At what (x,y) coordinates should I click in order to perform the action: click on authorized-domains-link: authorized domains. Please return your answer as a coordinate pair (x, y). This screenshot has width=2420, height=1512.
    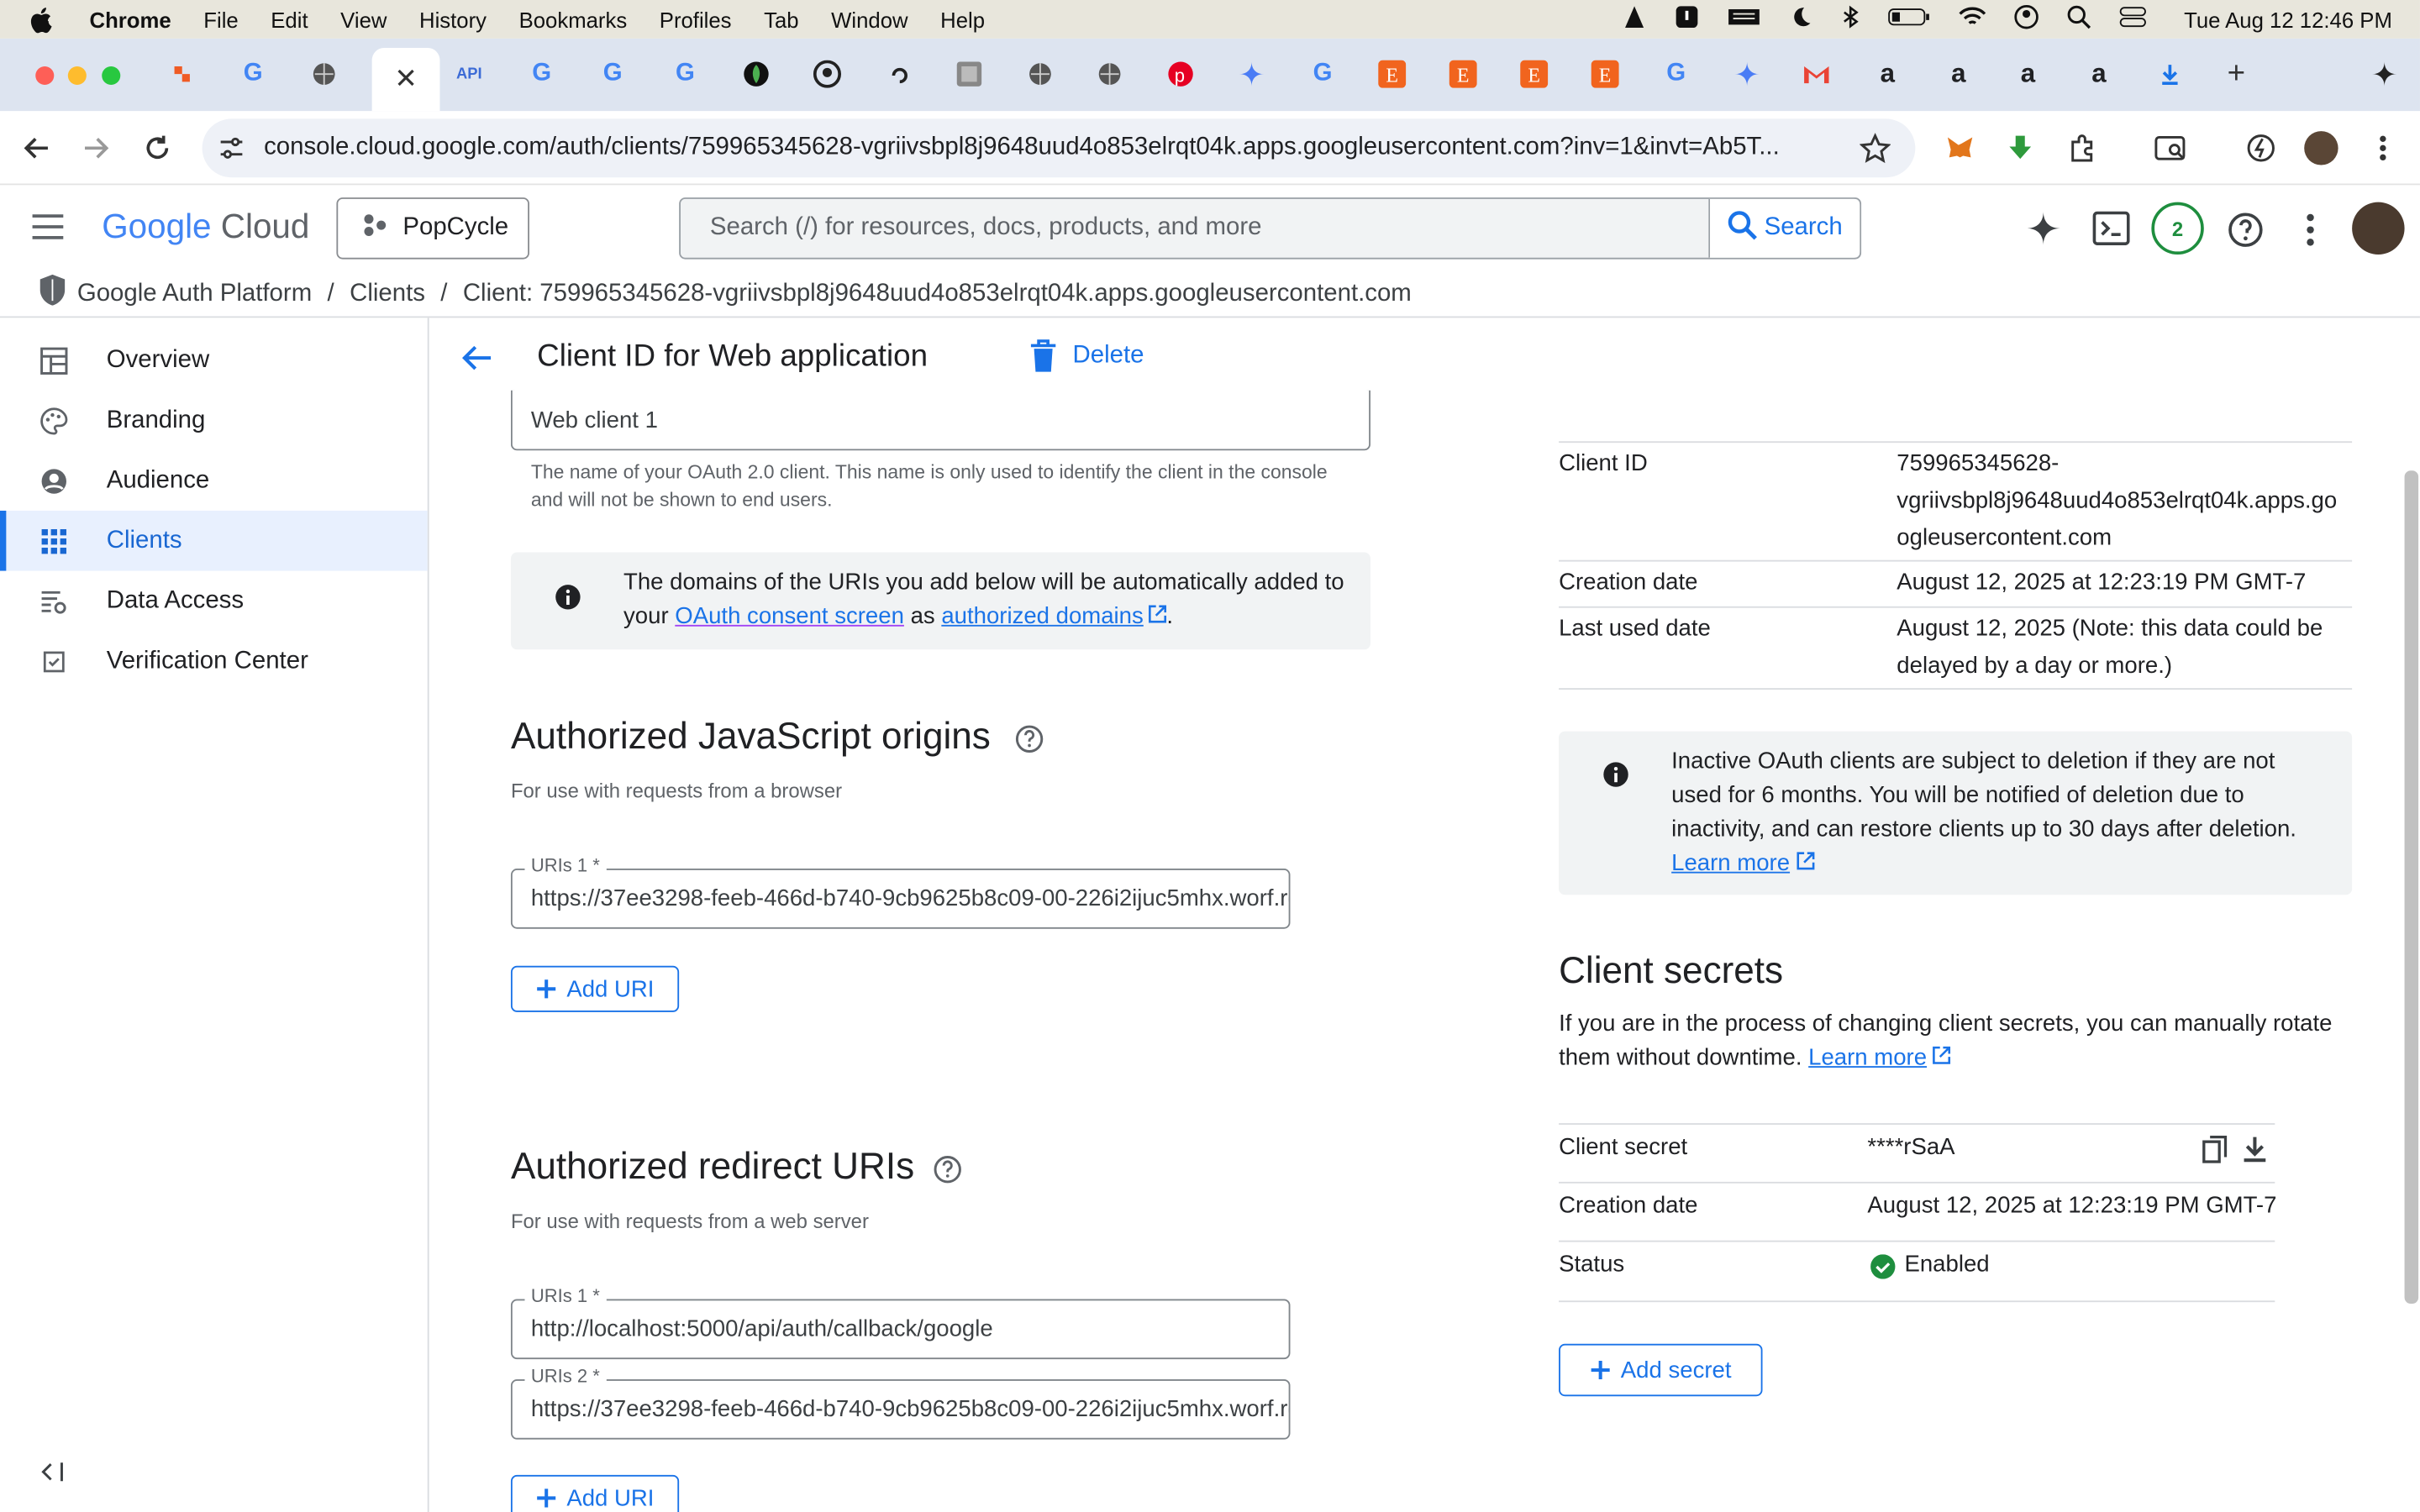
    Looking at the image, I should click on (1042, 616).